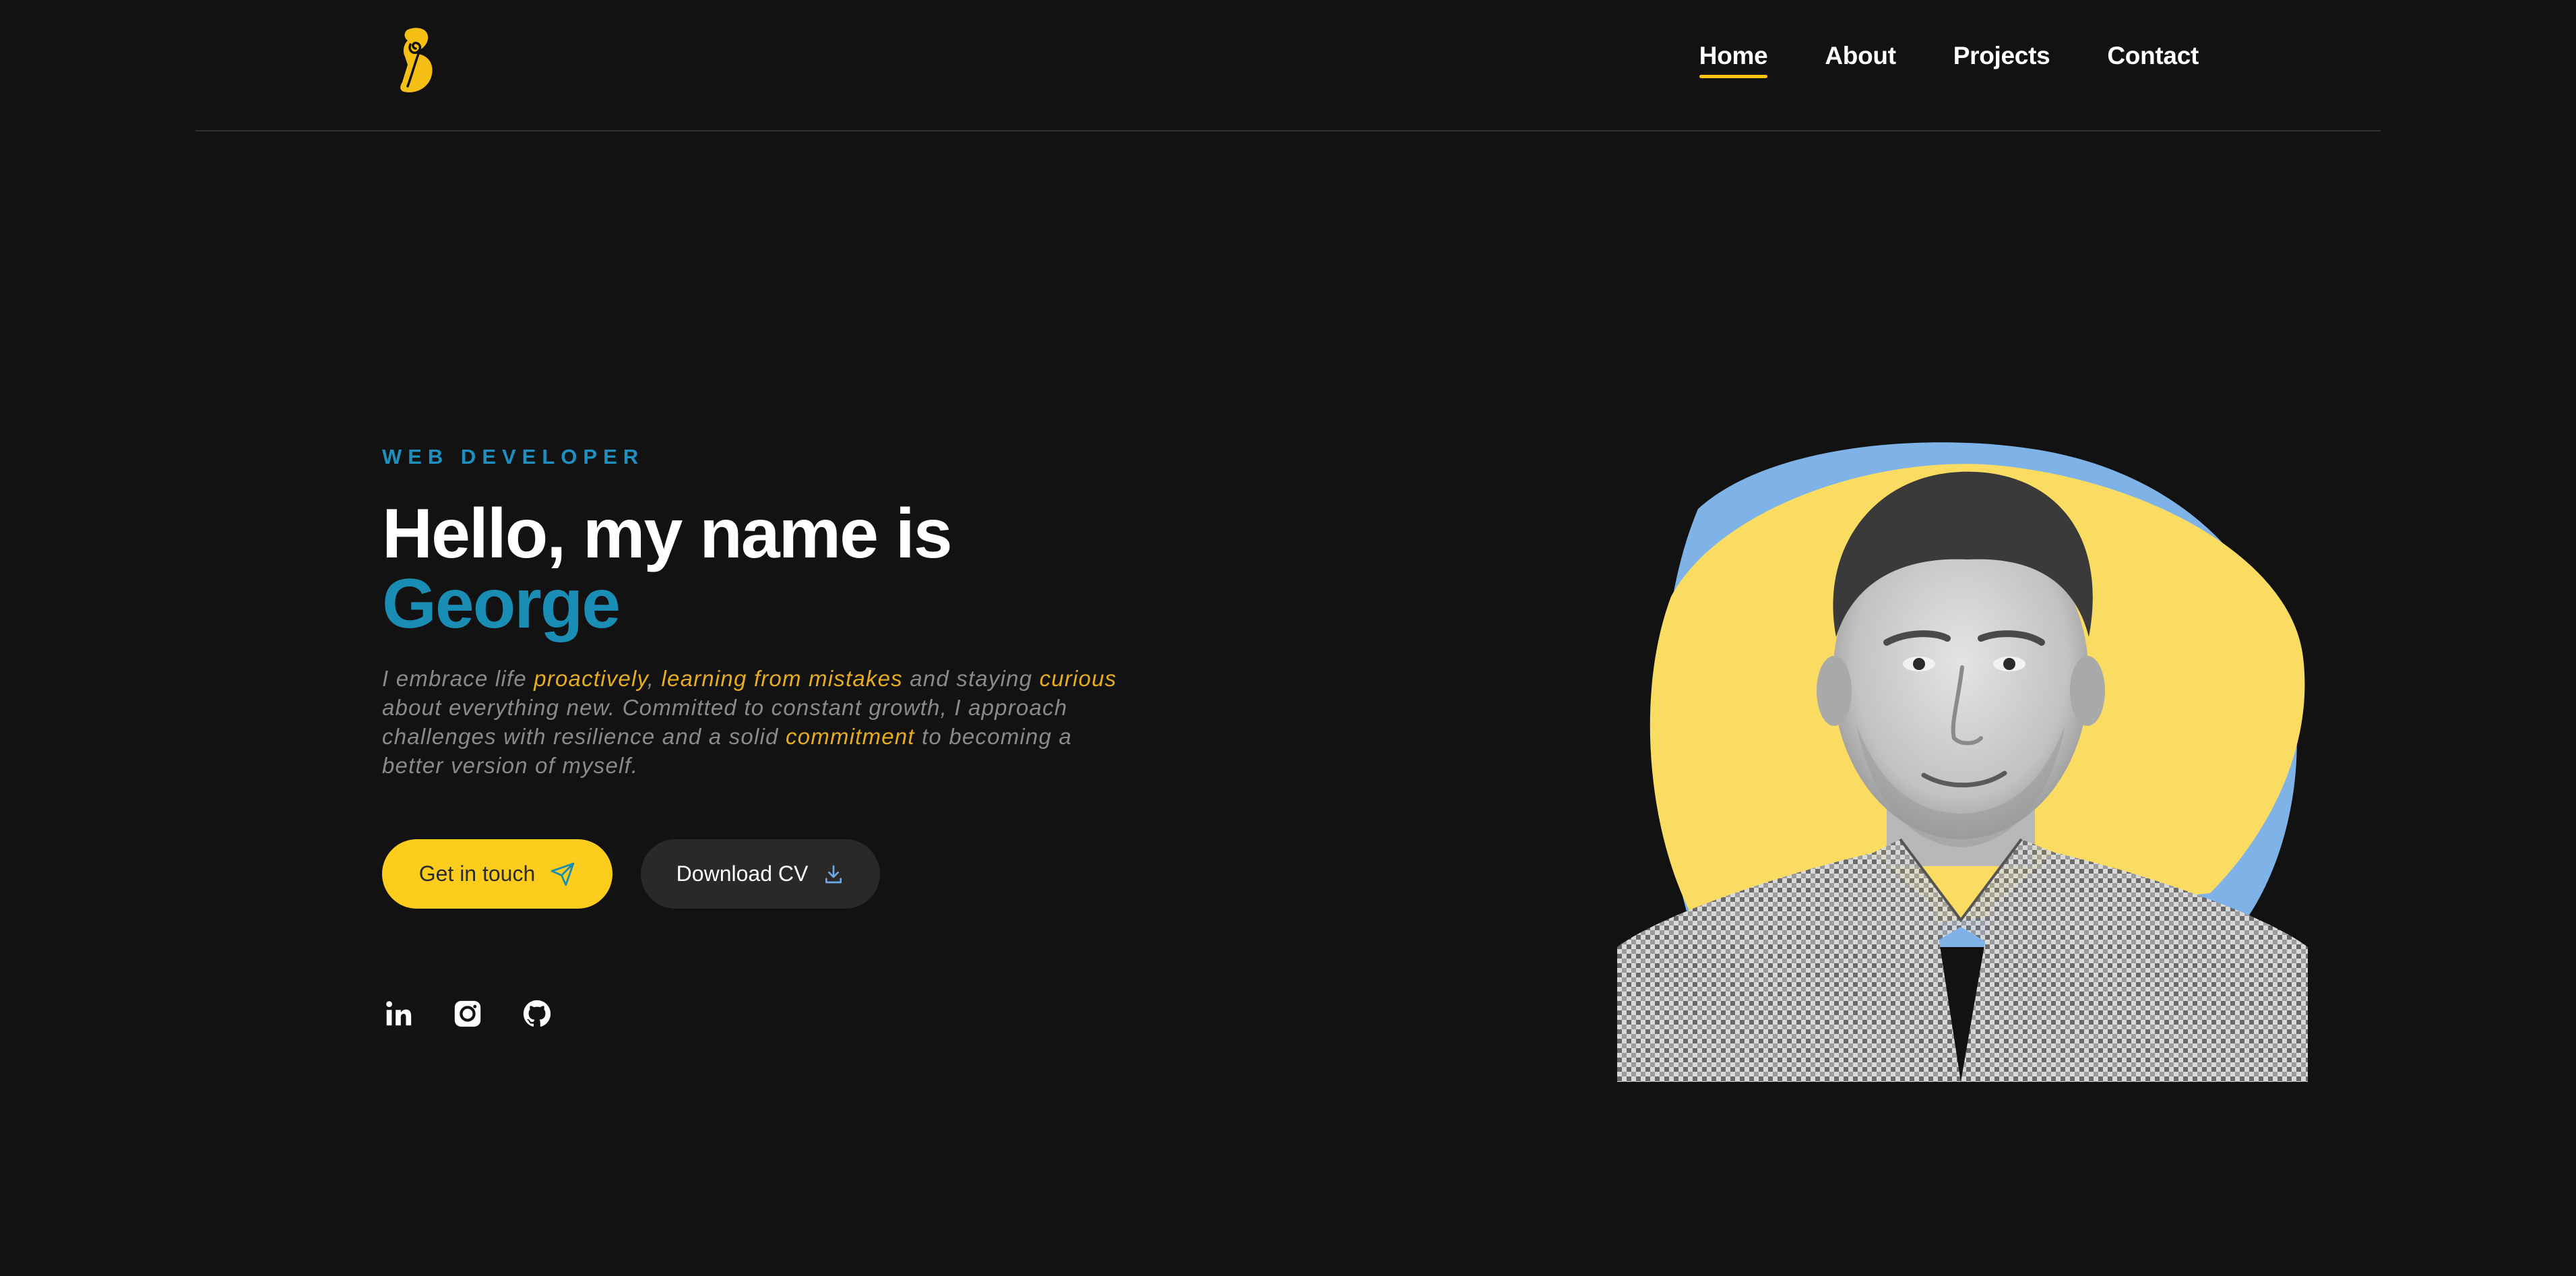  What do you see at coordinates (398, 1014) in the screenshot?
I see `linkedin-icon` at bounding box center [398, 1014].